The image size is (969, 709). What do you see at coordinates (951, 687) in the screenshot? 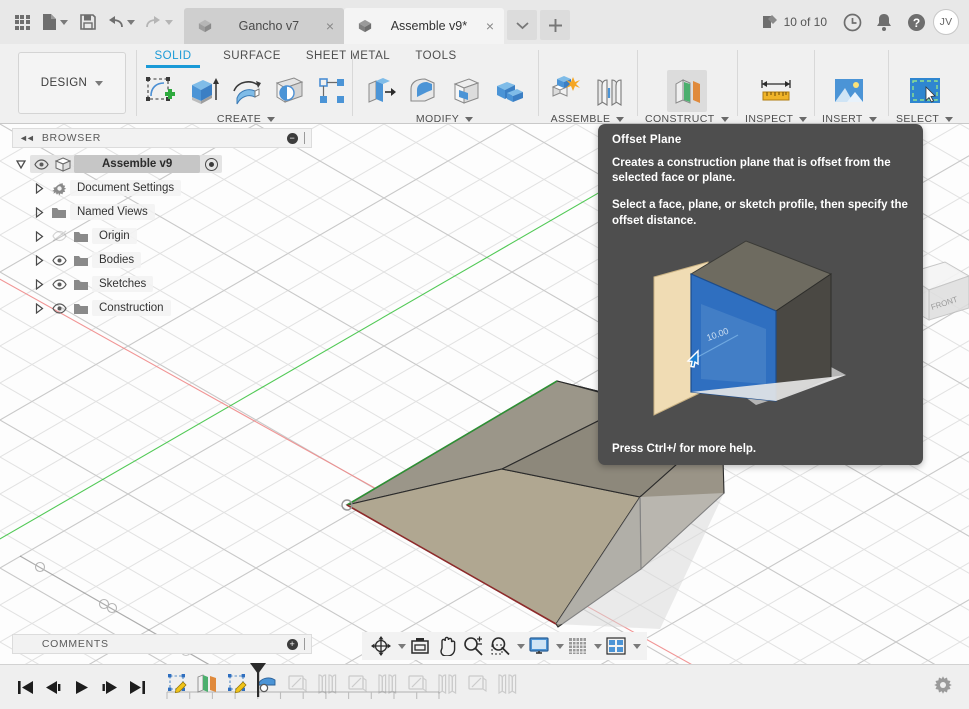
I see `timeline-settings-button` at bounding box center [951, 687].